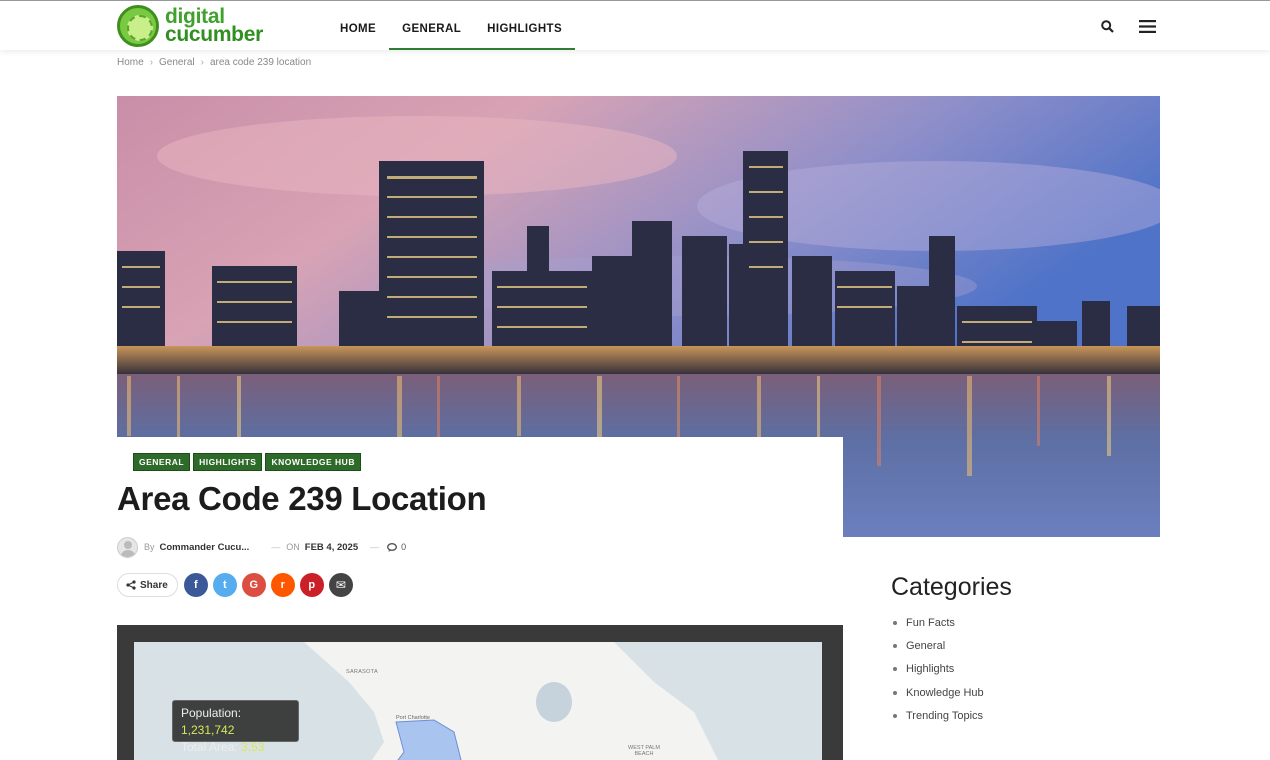  I want to click on google-icon: G, so click(253, 585).